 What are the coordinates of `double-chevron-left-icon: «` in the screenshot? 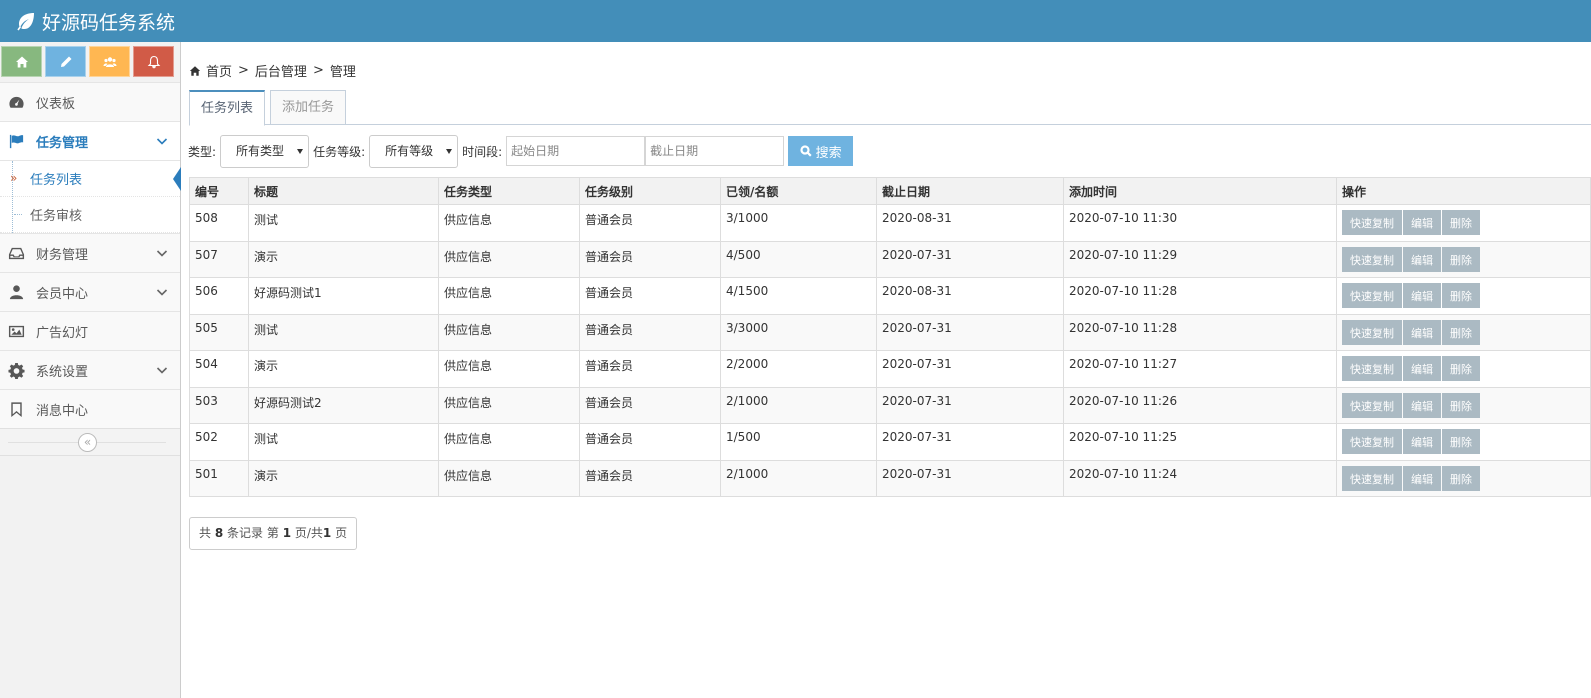 It's located at (87, 442).